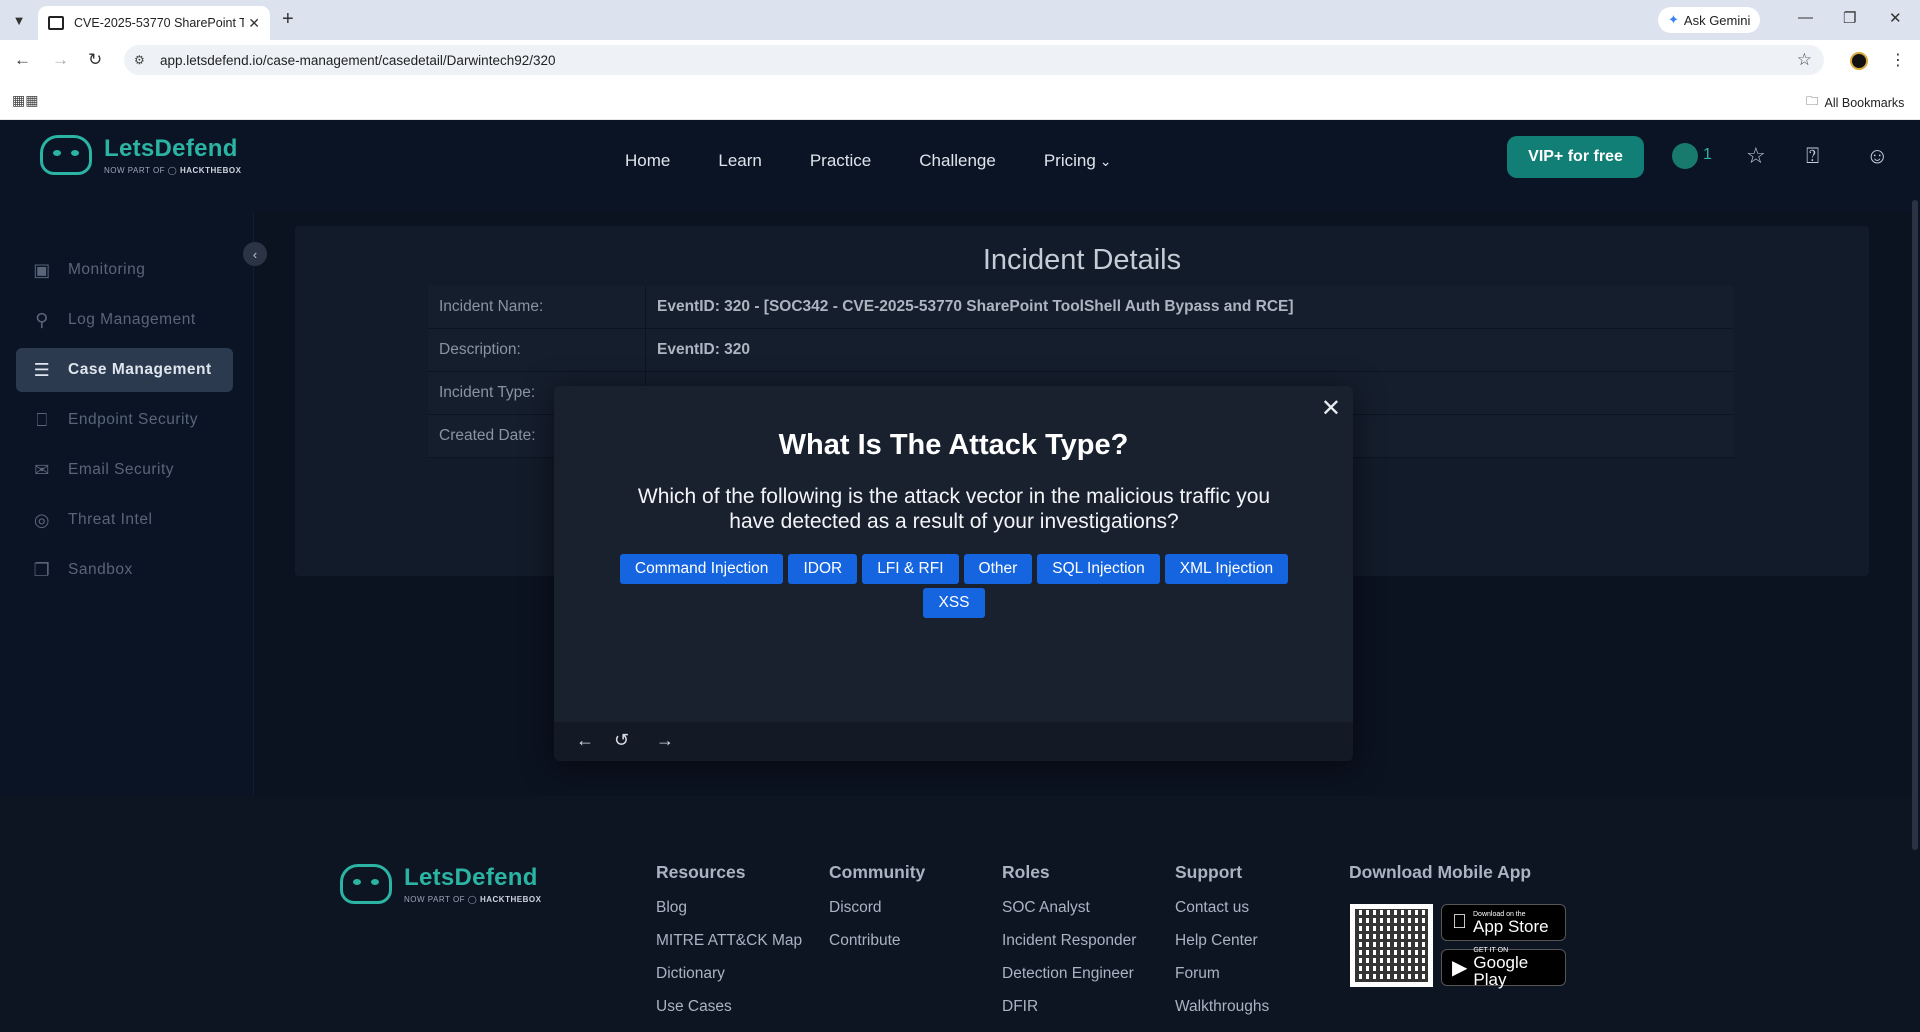 This screenshot has width=1920, height=1032. Describe the element at coordinates (1440, 872) in the screenshot. I see `footer-heading: Download Mobile App` at that location.